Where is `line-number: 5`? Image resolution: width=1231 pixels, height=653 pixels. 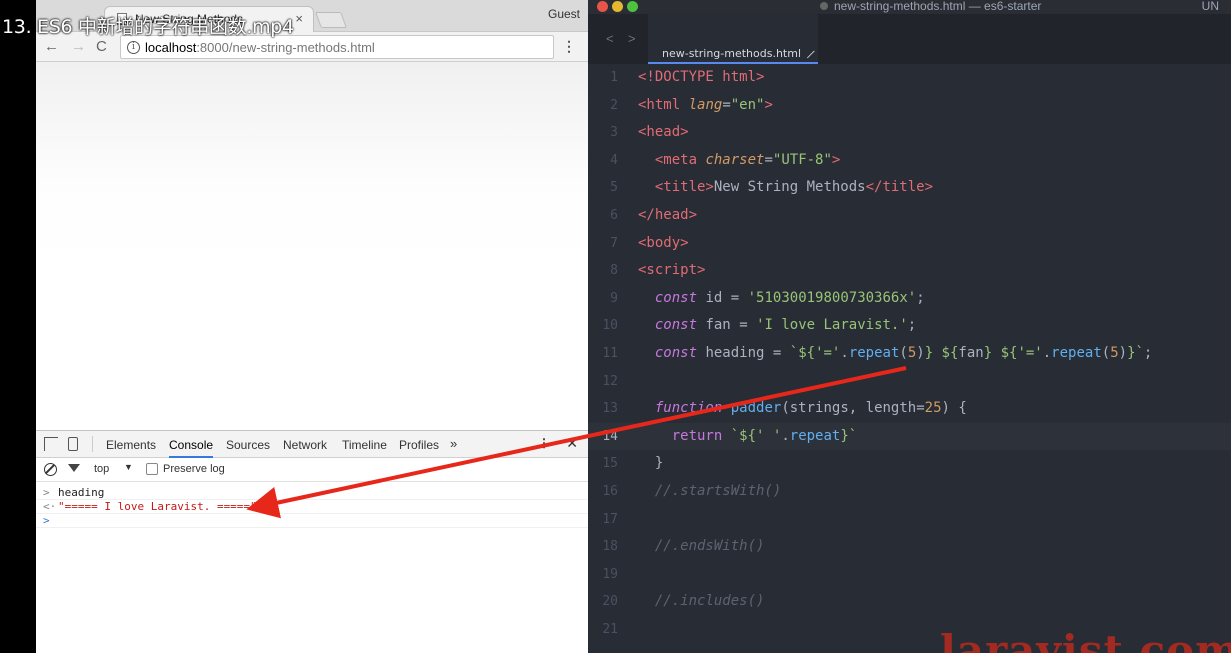 line-number: 5 is located at coordinates (614, 188).